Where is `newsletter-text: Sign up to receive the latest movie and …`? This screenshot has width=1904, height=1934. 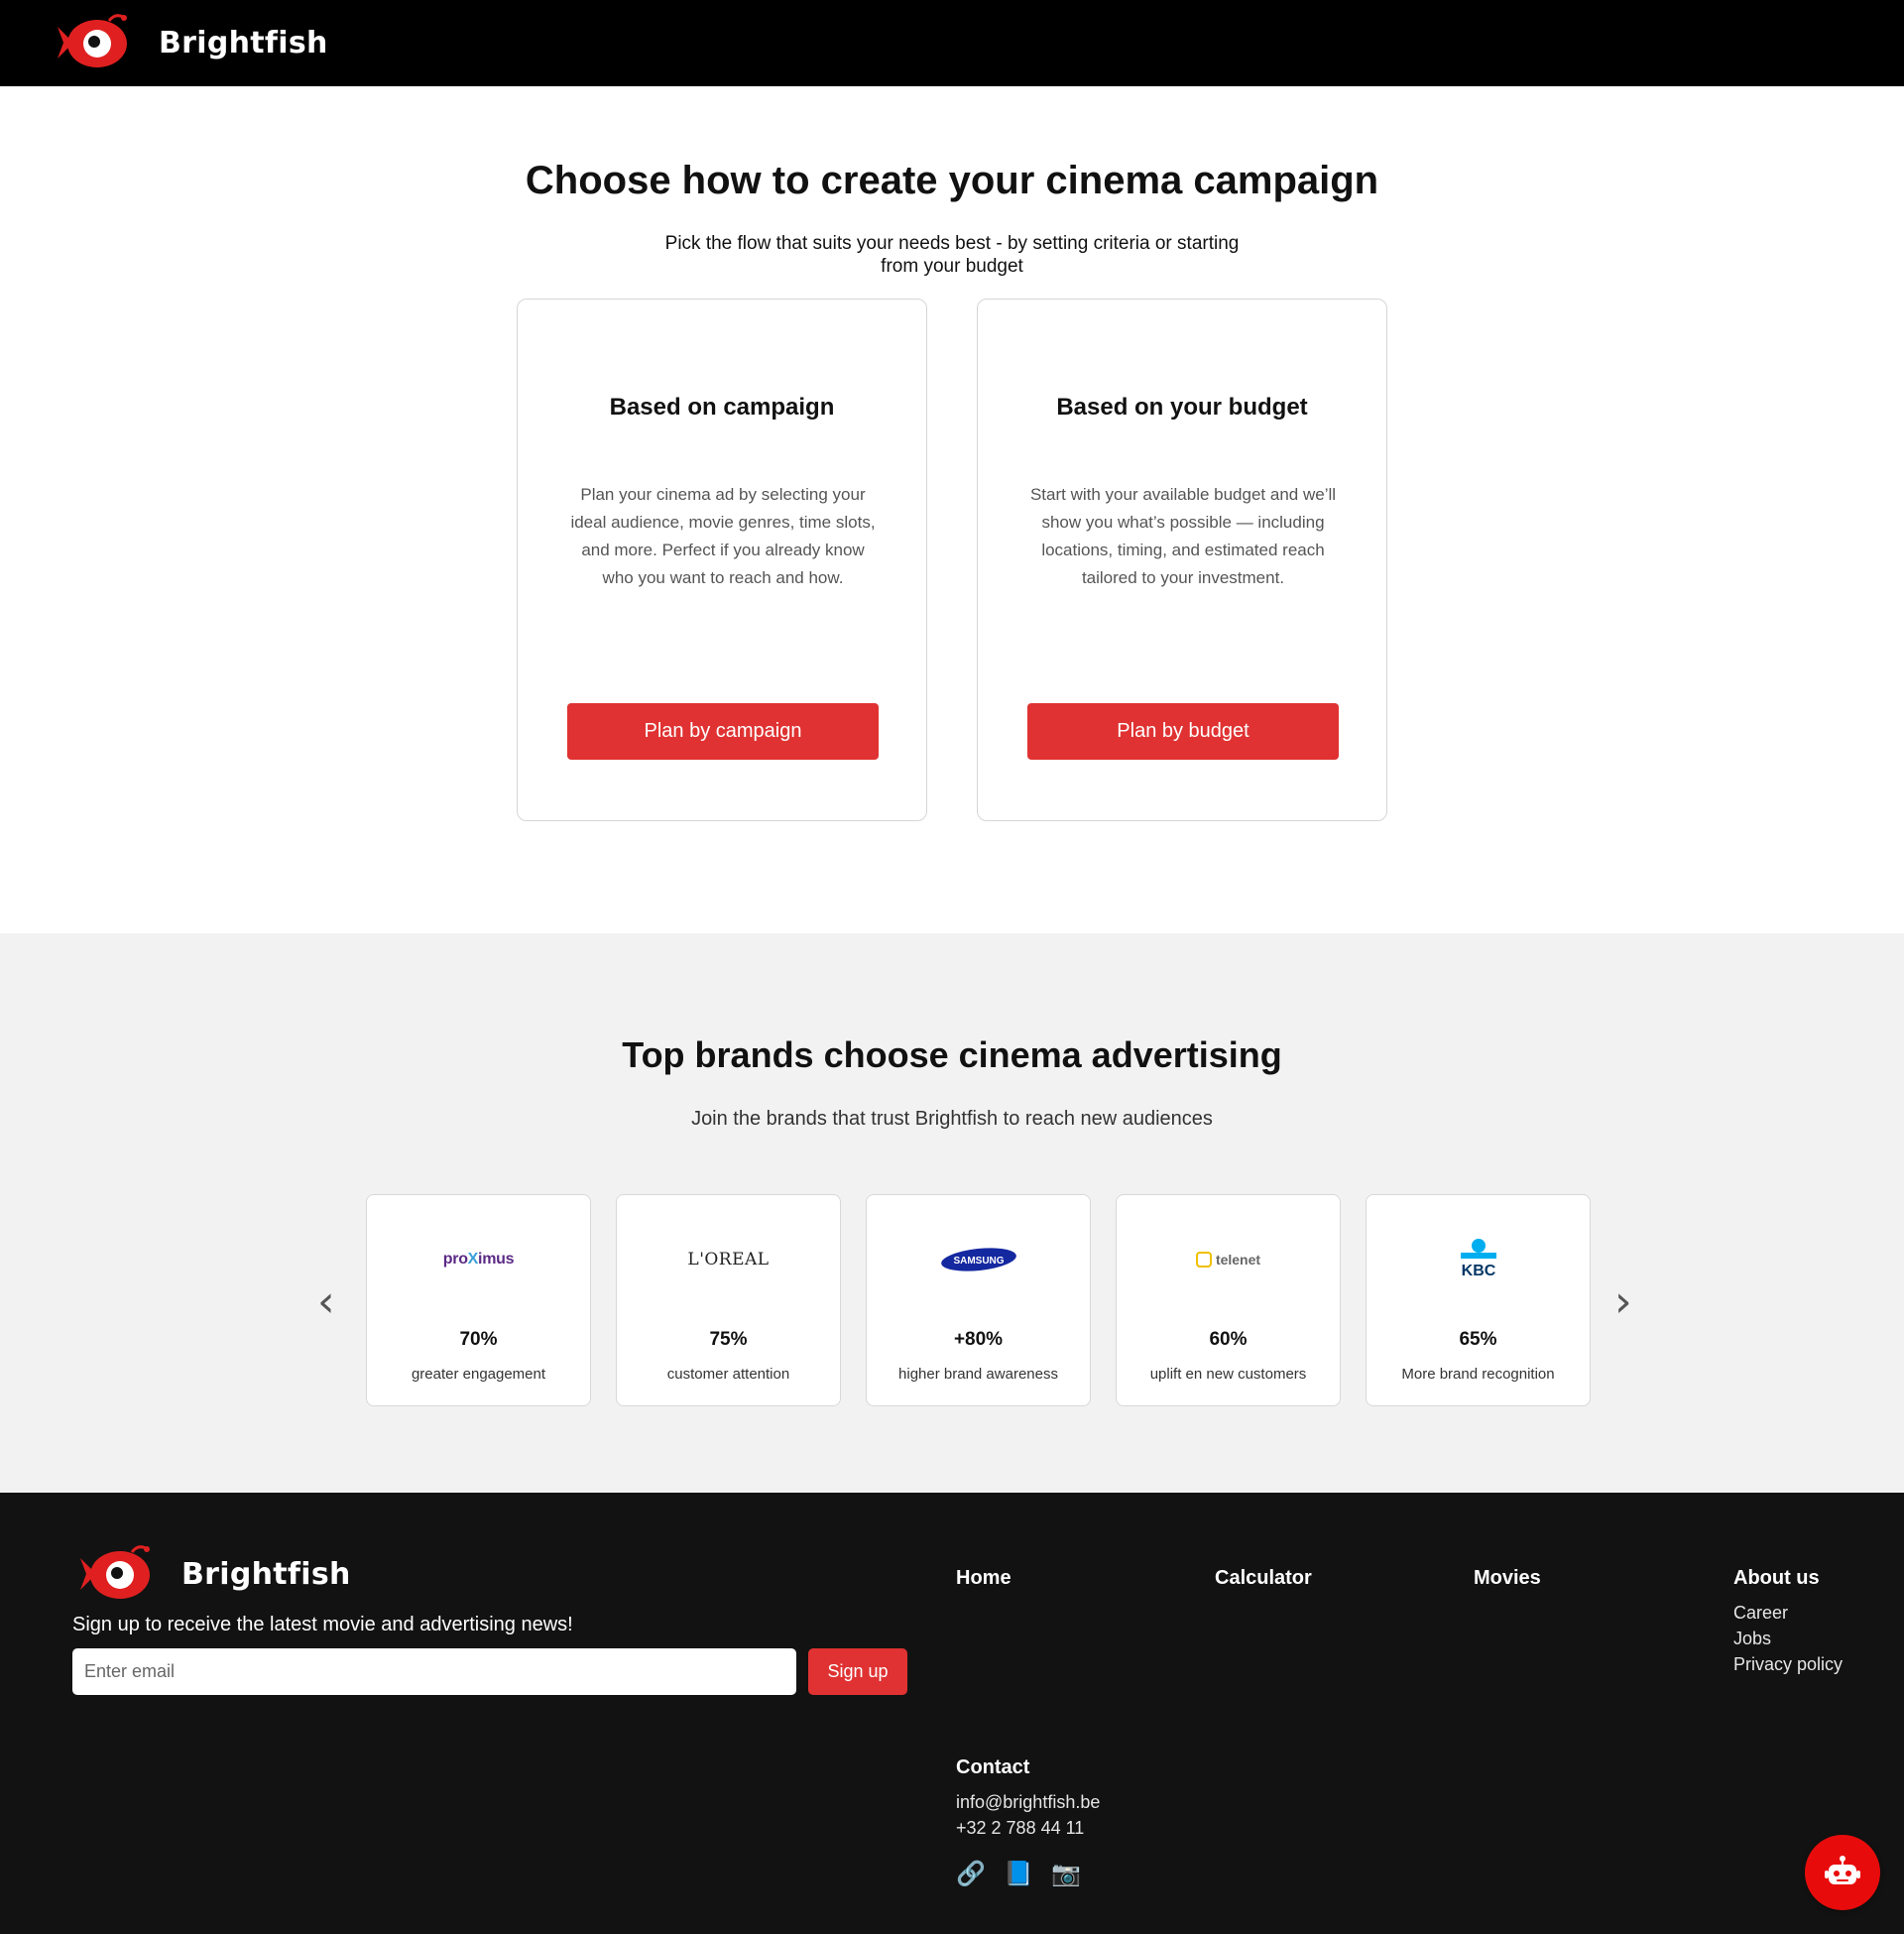
newsletter-text: Sign up to receive the latest movie and … is located at coordinates (322, 1624).